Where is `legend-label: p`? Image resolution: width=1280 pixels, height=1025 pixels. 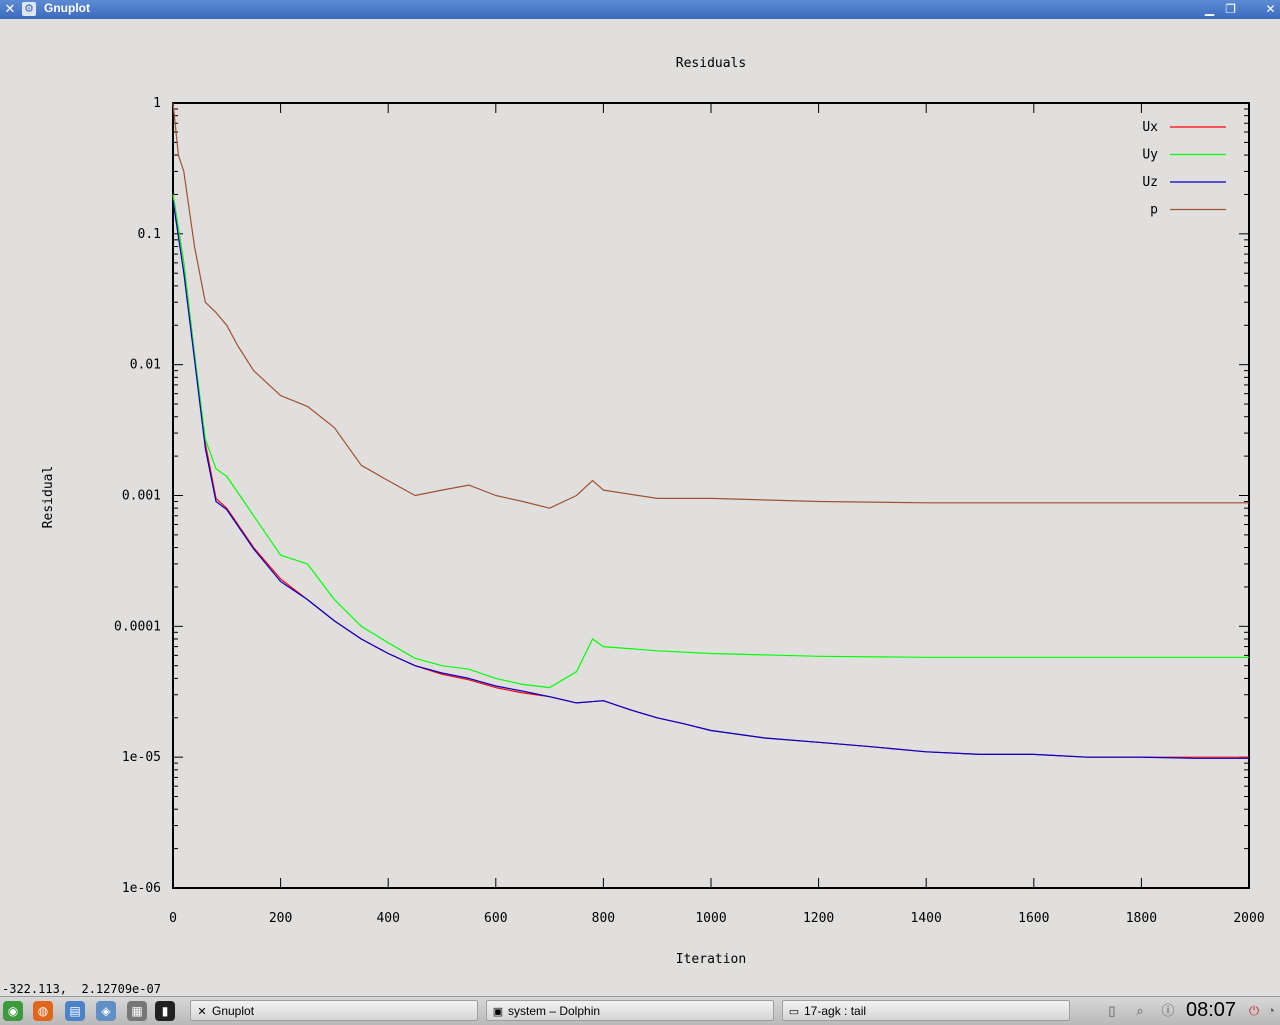
legend-label: p is located at coordinates (1154, 210).